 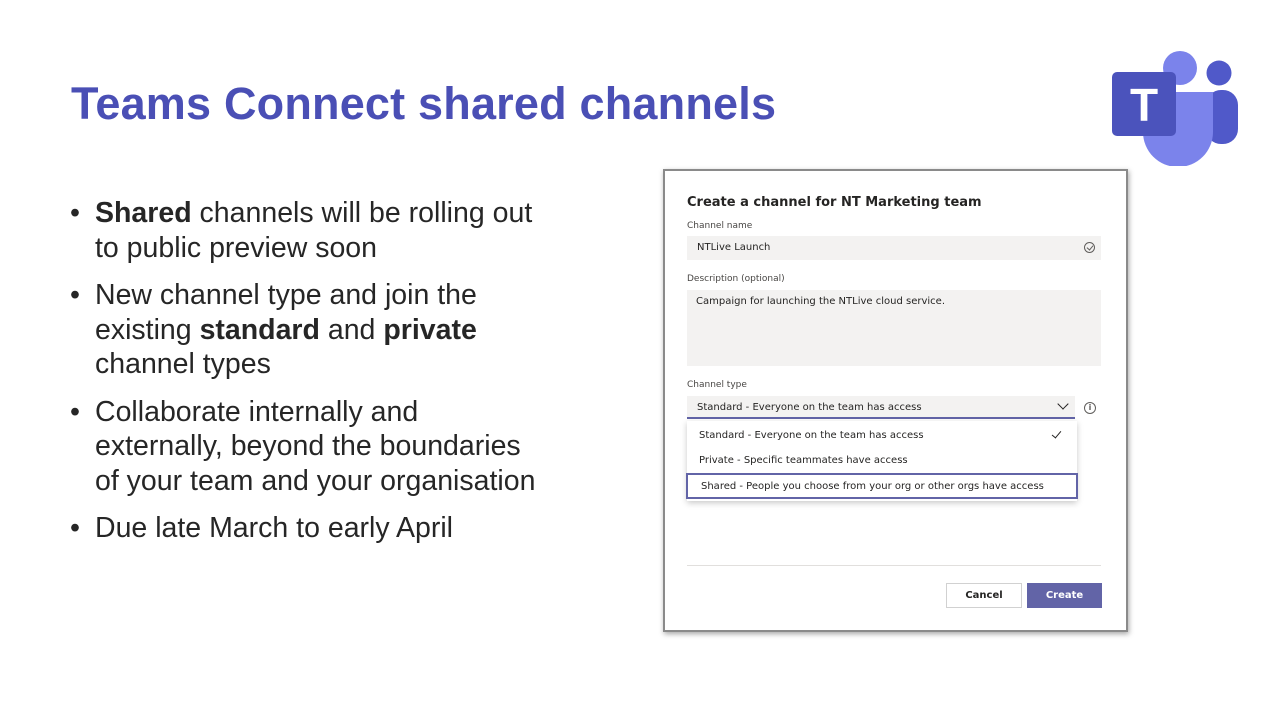 I want to click on slide-title: Teams Connect shared channels, so click(x=424, y=103).